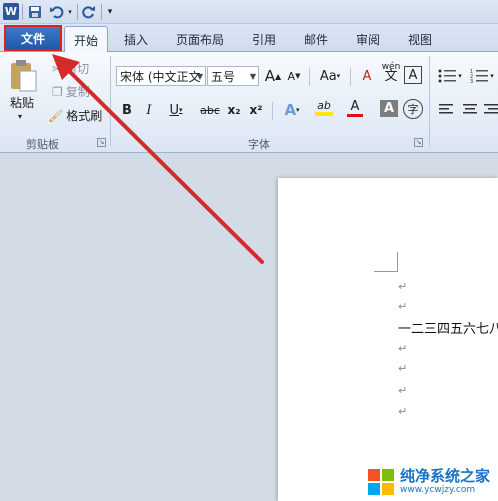 Image resolution: width=498 pixels, height=501 pixels. What do you see at coordinates (33, 38) in the screenshot?
I see `tab-file: 文件` at bounding box center [33, 38].